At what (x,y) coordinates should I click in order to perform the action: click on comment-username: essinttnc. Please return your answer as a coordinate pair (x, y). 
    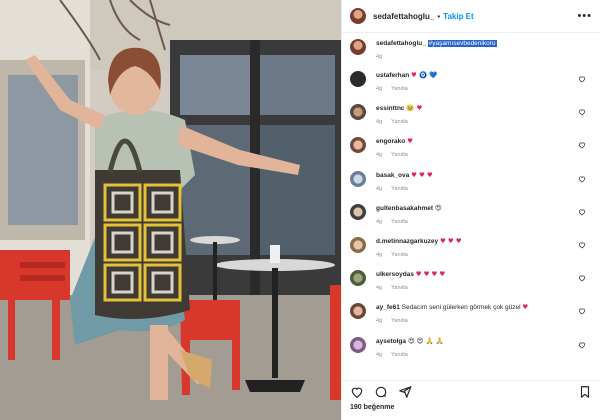
    Looking at the image, I should click on (390, 108).